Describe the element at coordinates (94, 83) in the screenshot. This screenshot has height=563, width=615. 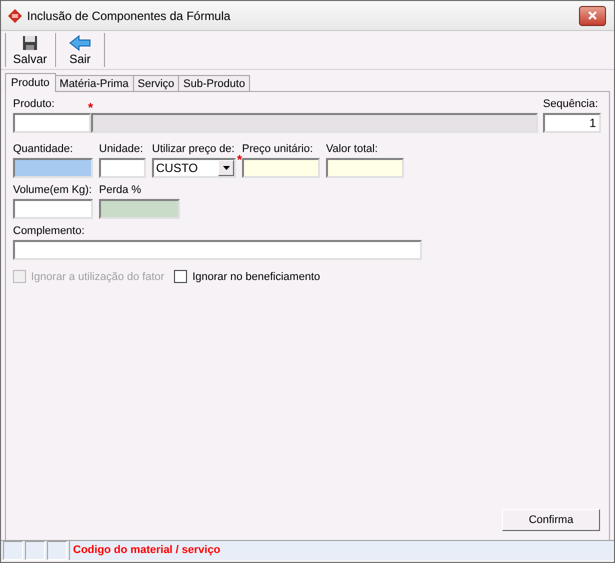
I see `tab: Matéria-Prima` at that location.